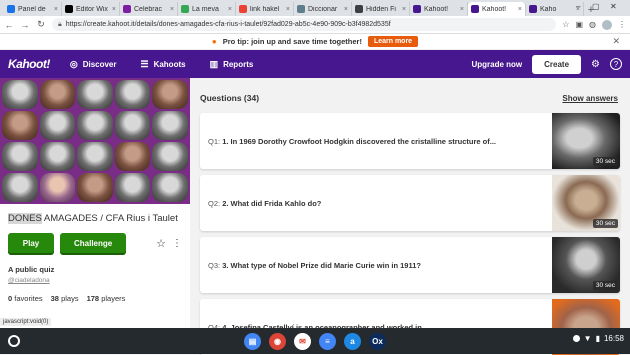  What do you see at coordinates (41, 24) in the screenshot?
I see `reload-icon: ↻` at bounding box center [41, 24].